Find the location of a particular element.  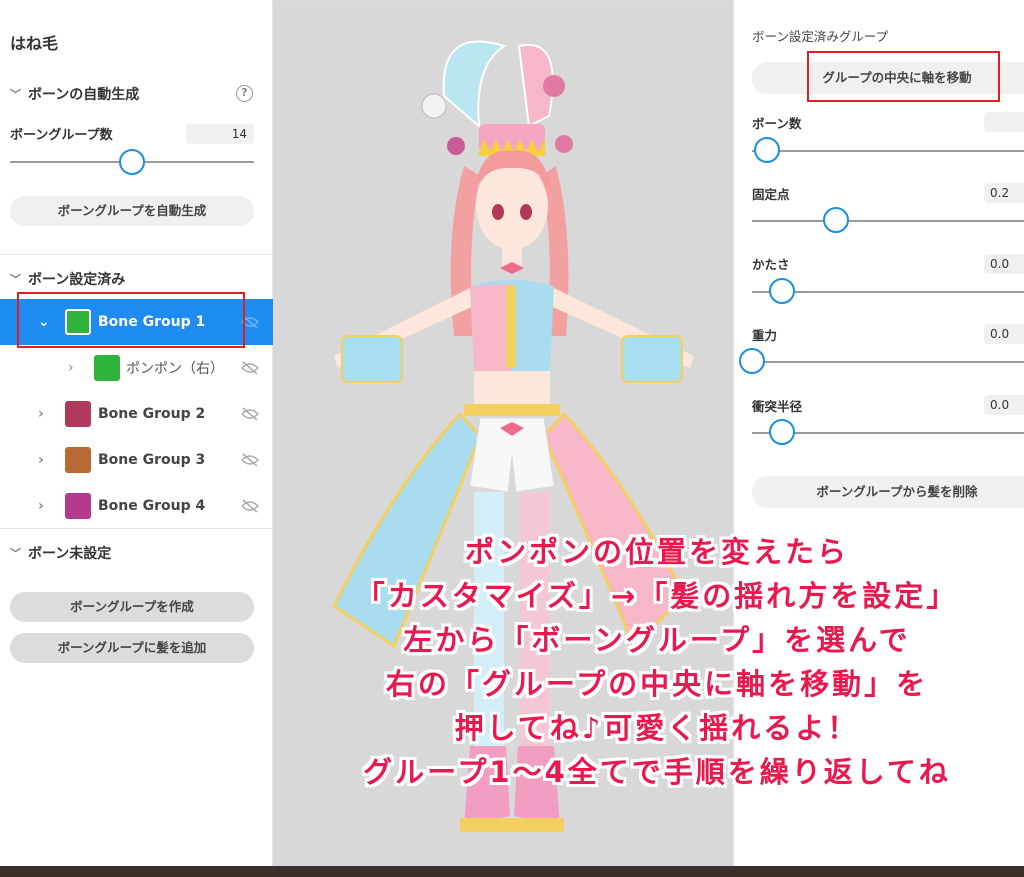

auto-generate-section-header: ﹀ ボーンの自動生成 is located at coordinates (74, 94).